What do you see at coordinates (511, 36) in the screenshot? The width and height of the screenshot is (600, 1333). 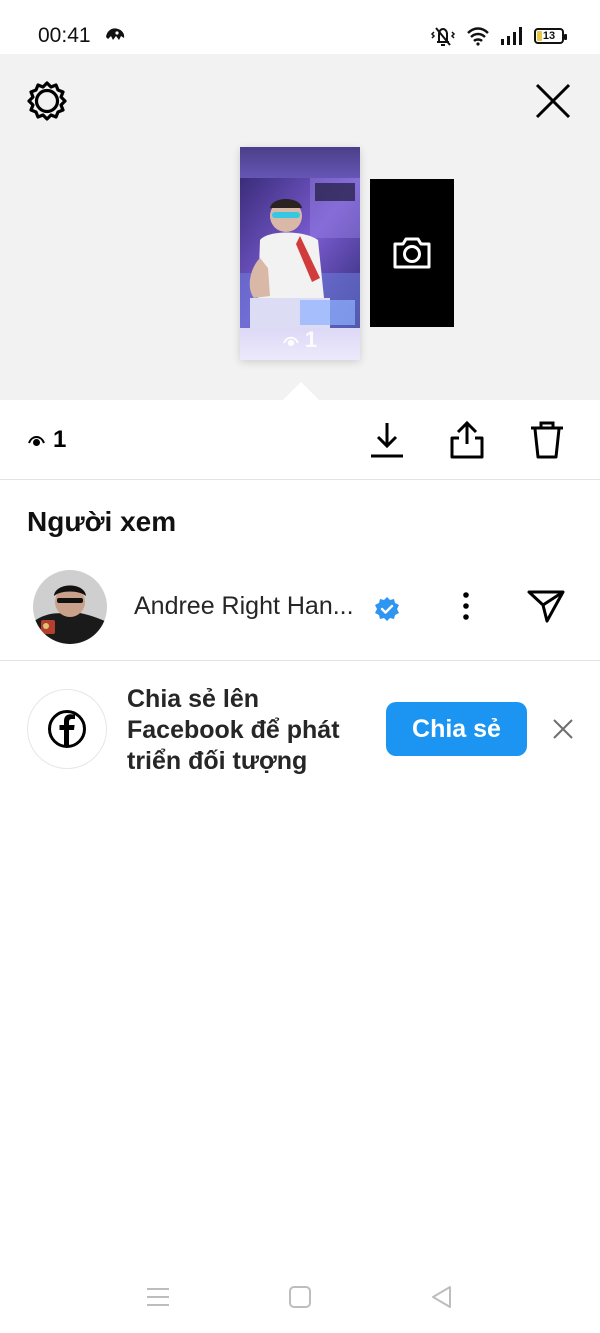 I see `signal-icon` at bounding box center [511, 36].